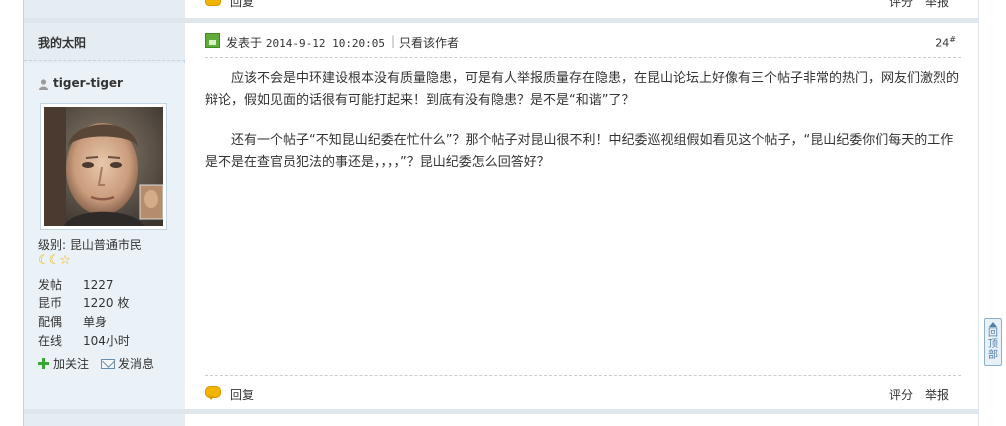  What do you see at coordinates (242, 394) in the screenshot?
I see `reply-link: 回复` at bounding box center [242, 394].